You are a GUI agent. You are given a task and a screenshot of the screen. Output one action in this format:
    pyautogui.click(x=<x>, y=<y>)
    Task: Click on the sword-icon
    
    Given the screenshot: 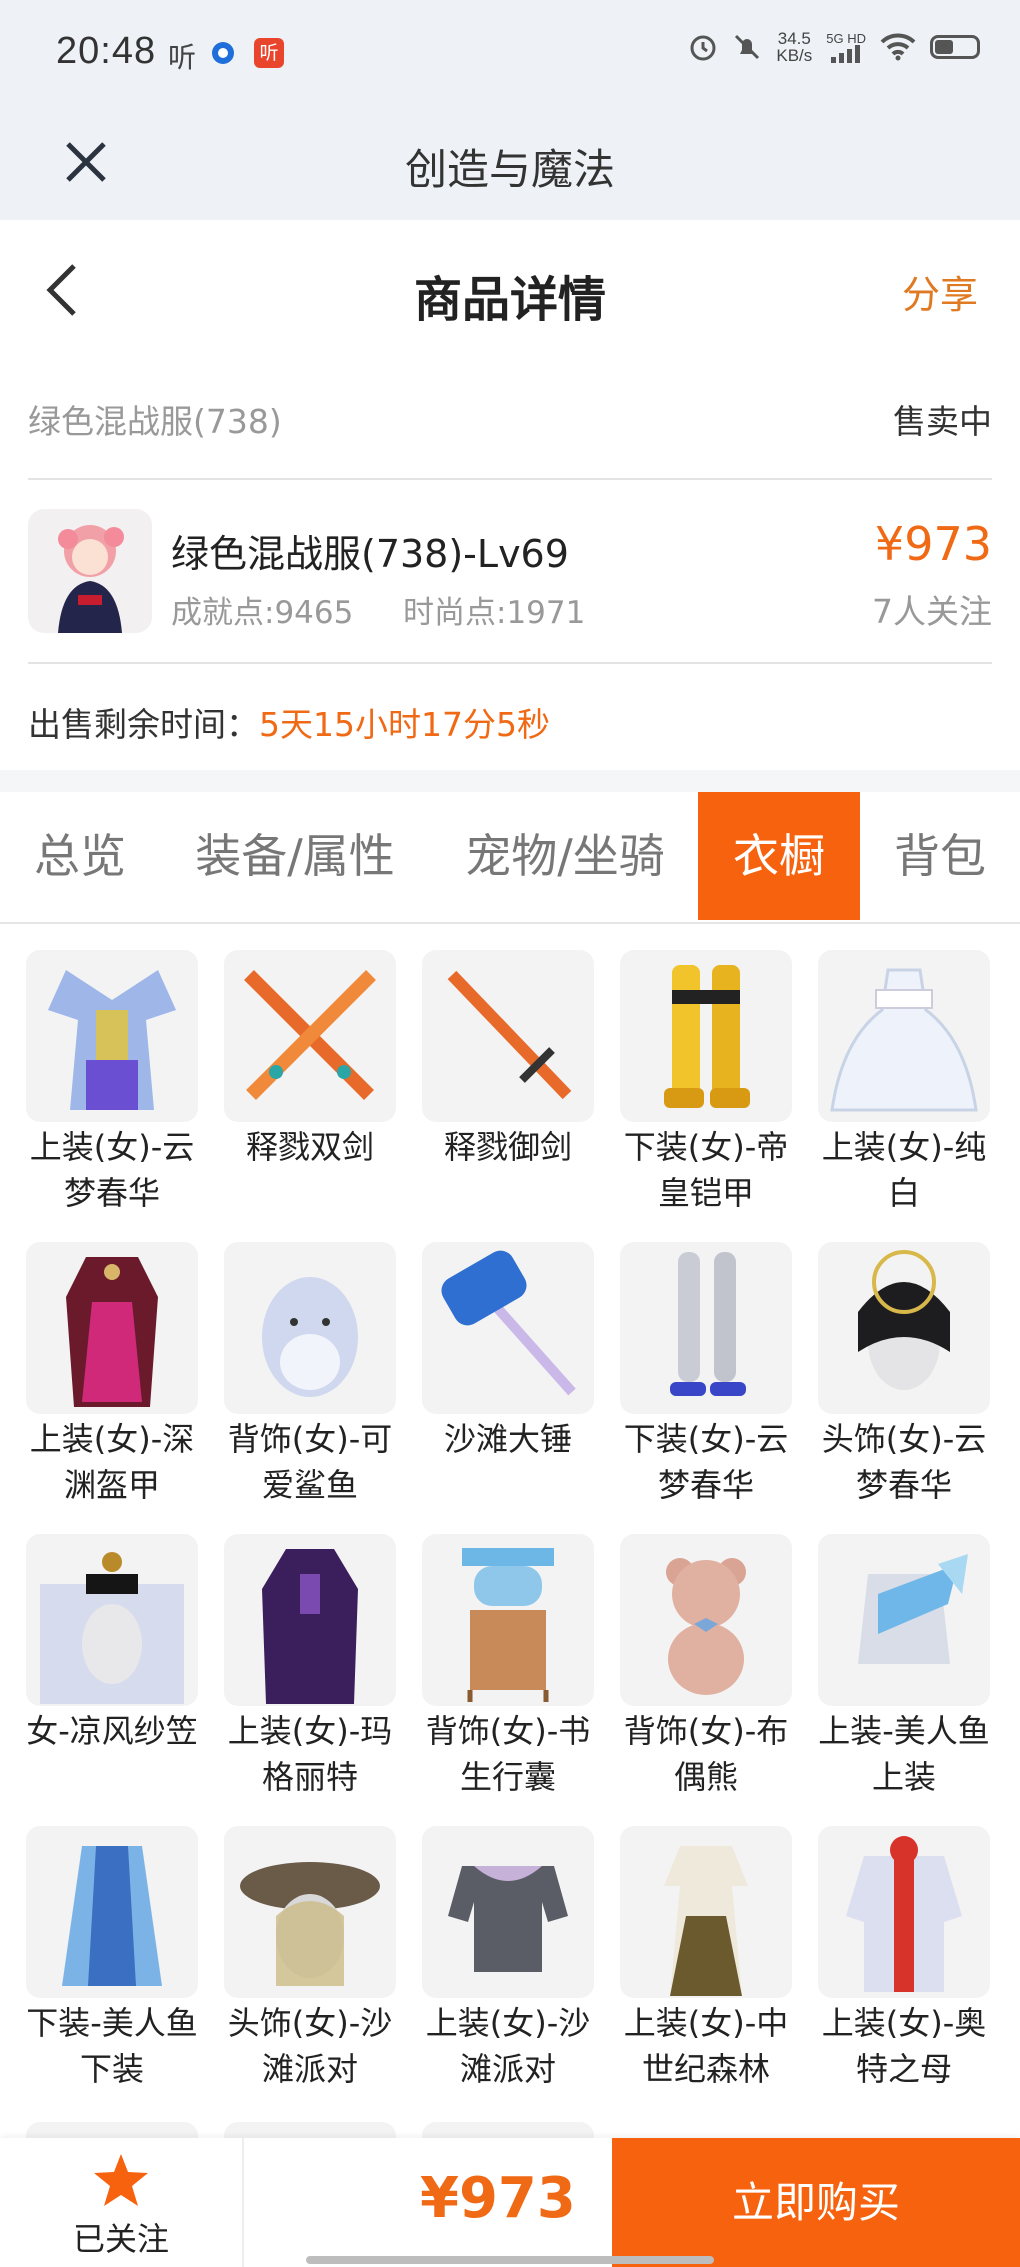 What is the action you would take?
    pyautogui.click(x=508, y=1036)
    